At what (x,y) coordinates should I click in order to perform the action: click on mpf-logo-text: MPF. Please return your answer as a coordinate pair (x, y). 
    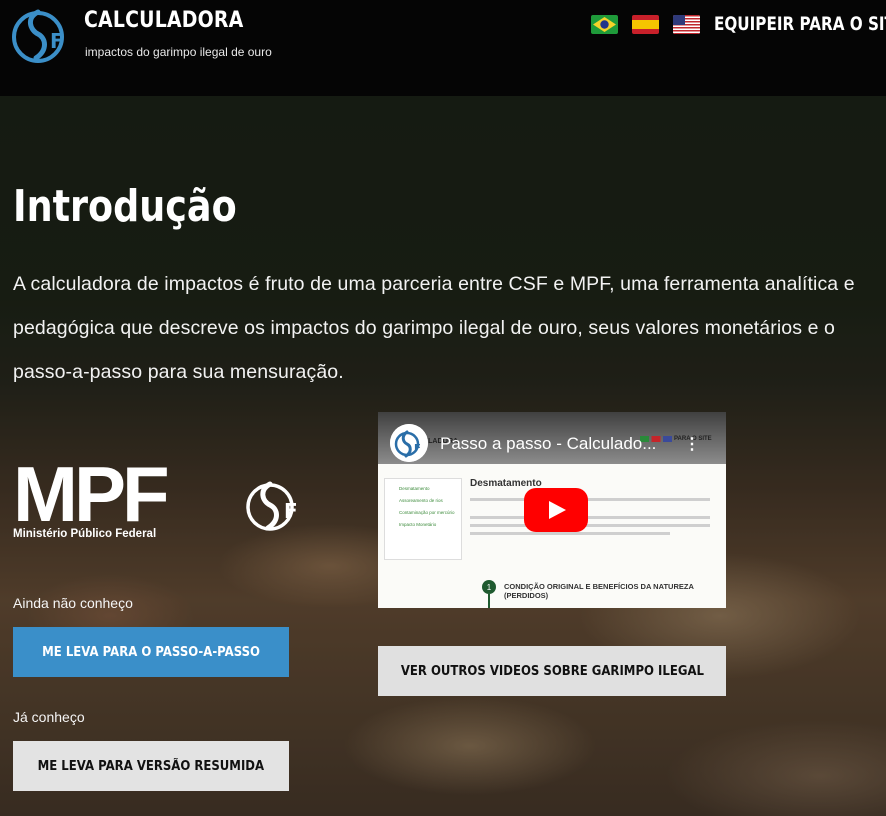
    Looking at the image, I should click on (91, 494).